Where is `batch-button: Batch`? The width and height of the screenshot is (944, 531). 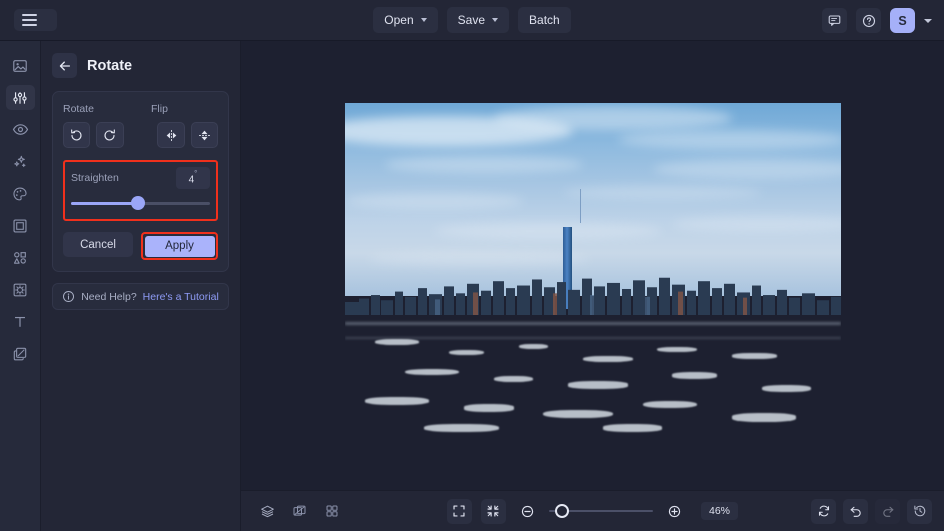
batch-button: Batch is located at coordinates (544, 20).